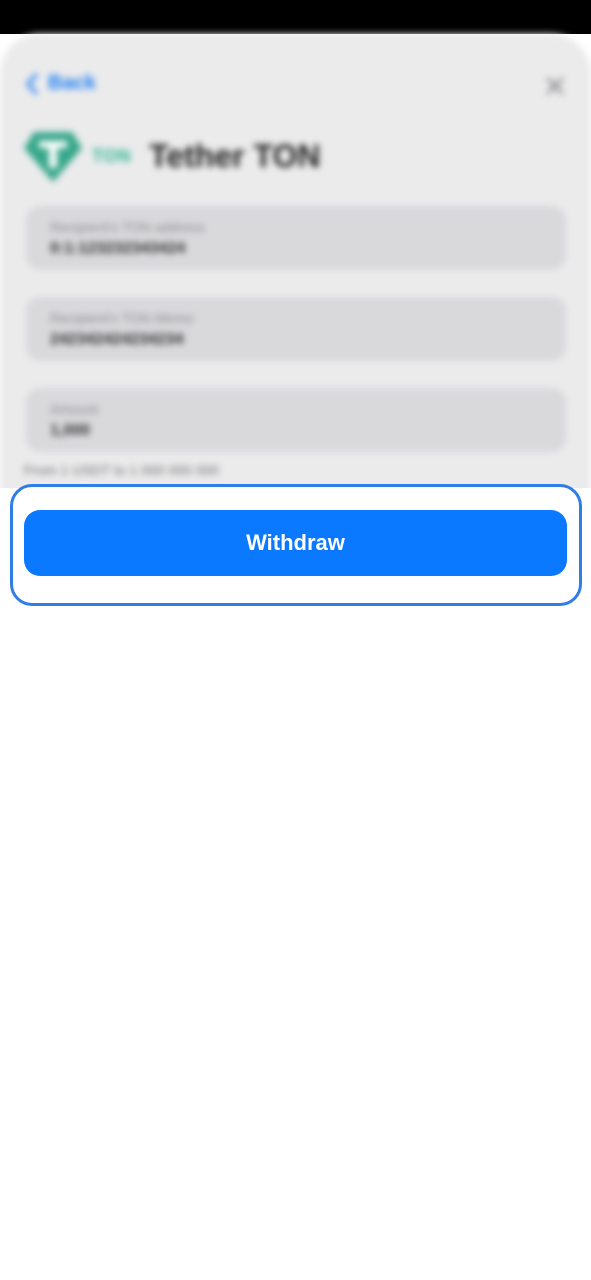 The image size is (591, 1280). I want to click on back-button: Back, so click(61, 83).